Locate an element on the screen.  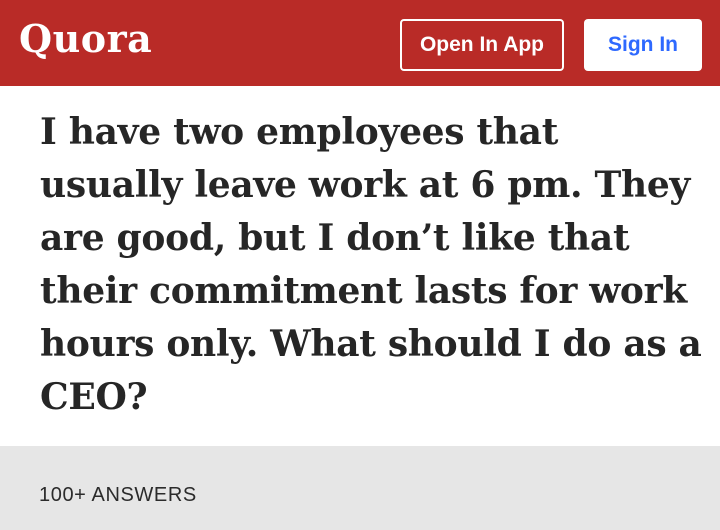
sign-in-button: Sign In is located at coordinates (643, 45).